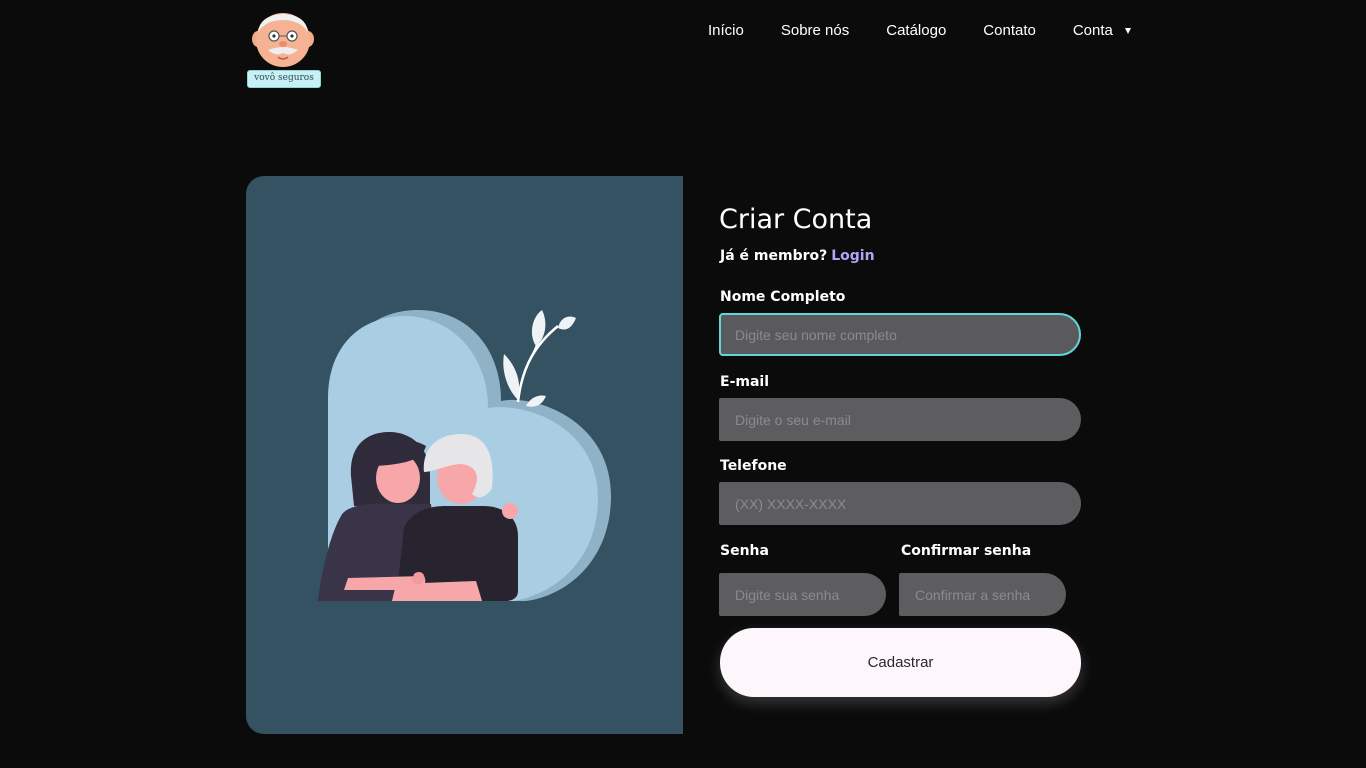 This screenshot has width=1366, height=768. Describe the element at coordinates (745, 382) in the screenshot. I see `email-label: E-mail` at that location.